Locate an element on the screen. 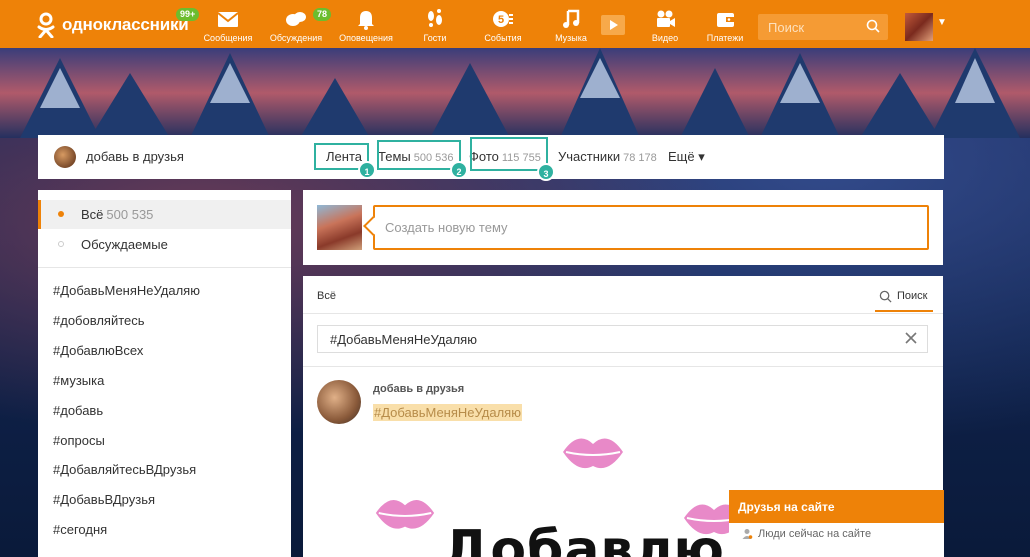 Image resolution: width=1030 pixels, height=557 pixels. hashtag-link: #ДобавляйтесьВДрузья is located at coordinates (124, 469).